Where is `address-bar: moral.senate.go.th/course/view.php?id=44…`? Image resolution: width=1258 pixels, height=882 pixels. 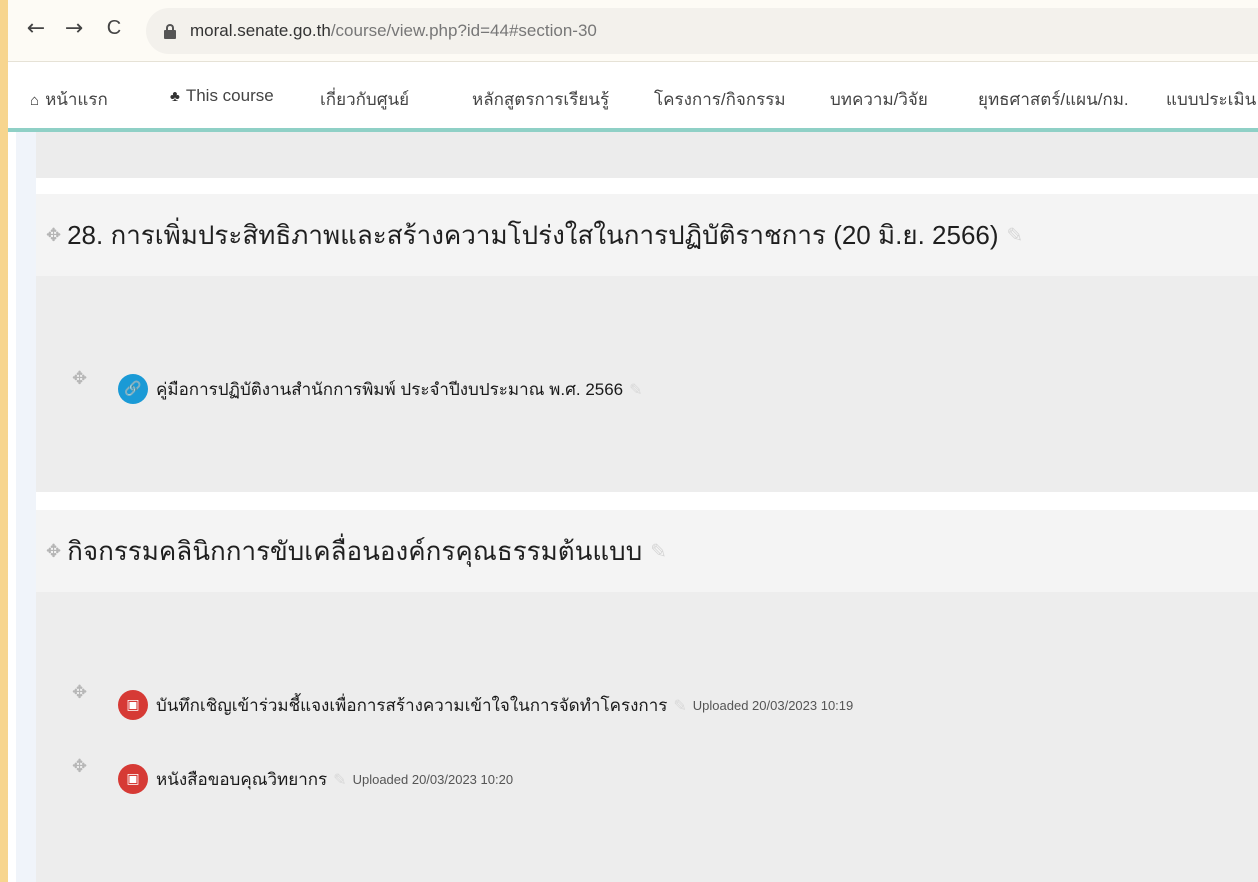 address-bar: moral.senate.go.th/course/view.php?id=44… is located at coordinates (702, 31).